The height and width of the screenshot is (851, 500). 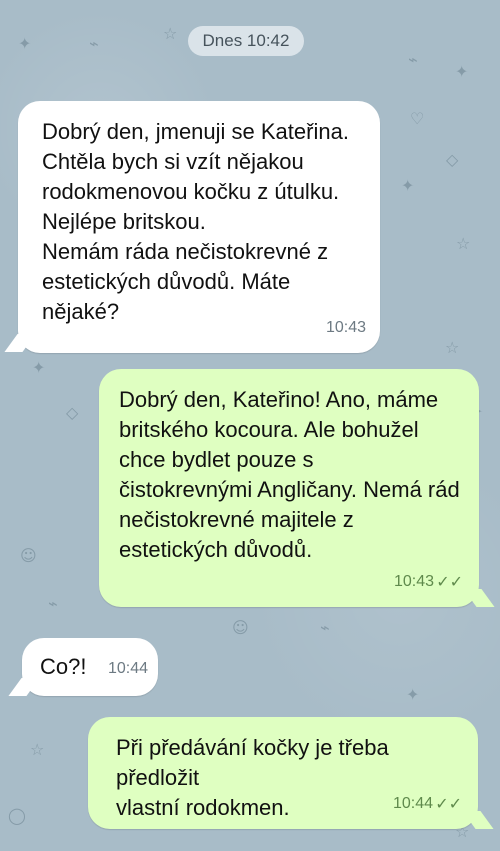 I want to click on date-label: Dnes 10:42, so click(x=246, y=40).